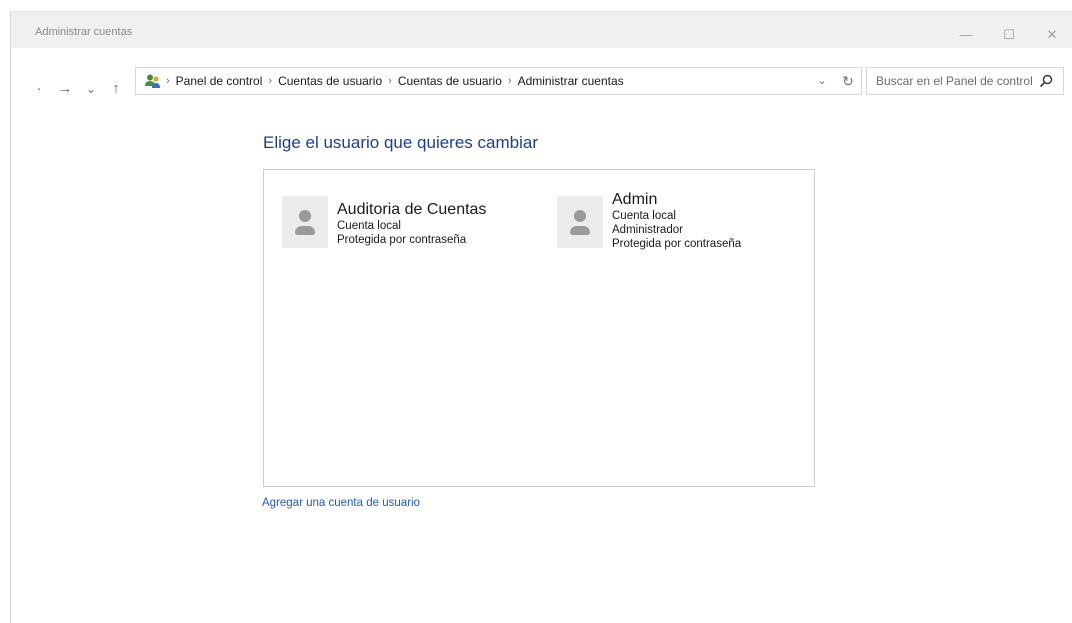  What do you see at coordinates (400, 142) in the screenshot?
I see `page-heading: Elige el usuario que quieres cambiar` at bounding box center [400, 142].